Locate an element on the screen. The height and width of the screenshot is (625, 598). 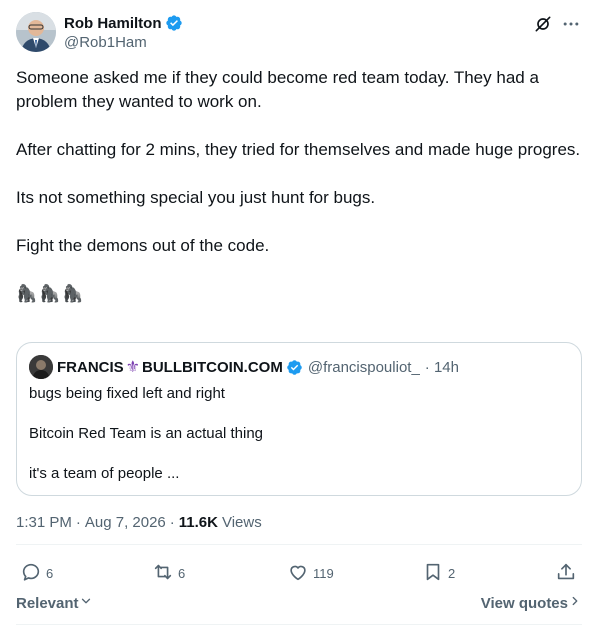
like-icon is located at coordinates (298, 573).